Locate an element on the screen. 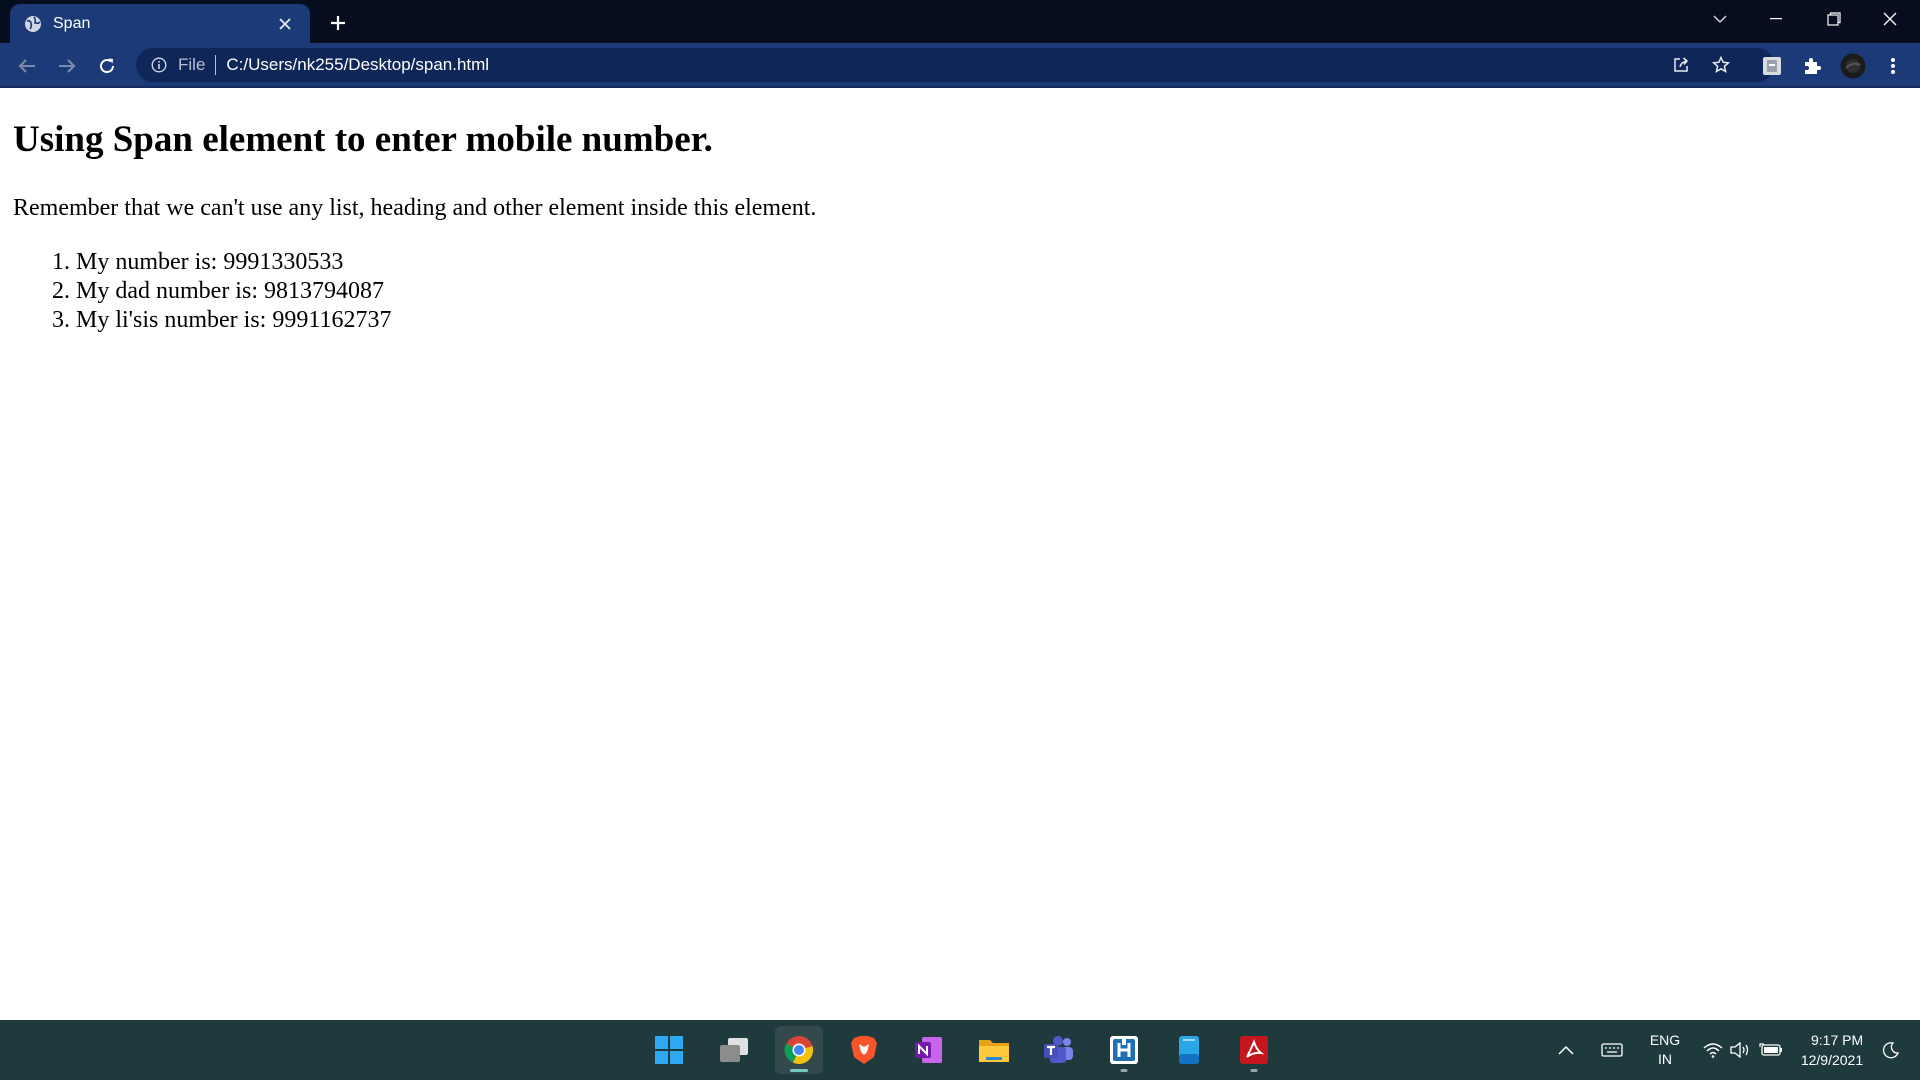 This screenshot has width=1920, height=1080. url-scheme-label: File is located at coordinates (192, 64).